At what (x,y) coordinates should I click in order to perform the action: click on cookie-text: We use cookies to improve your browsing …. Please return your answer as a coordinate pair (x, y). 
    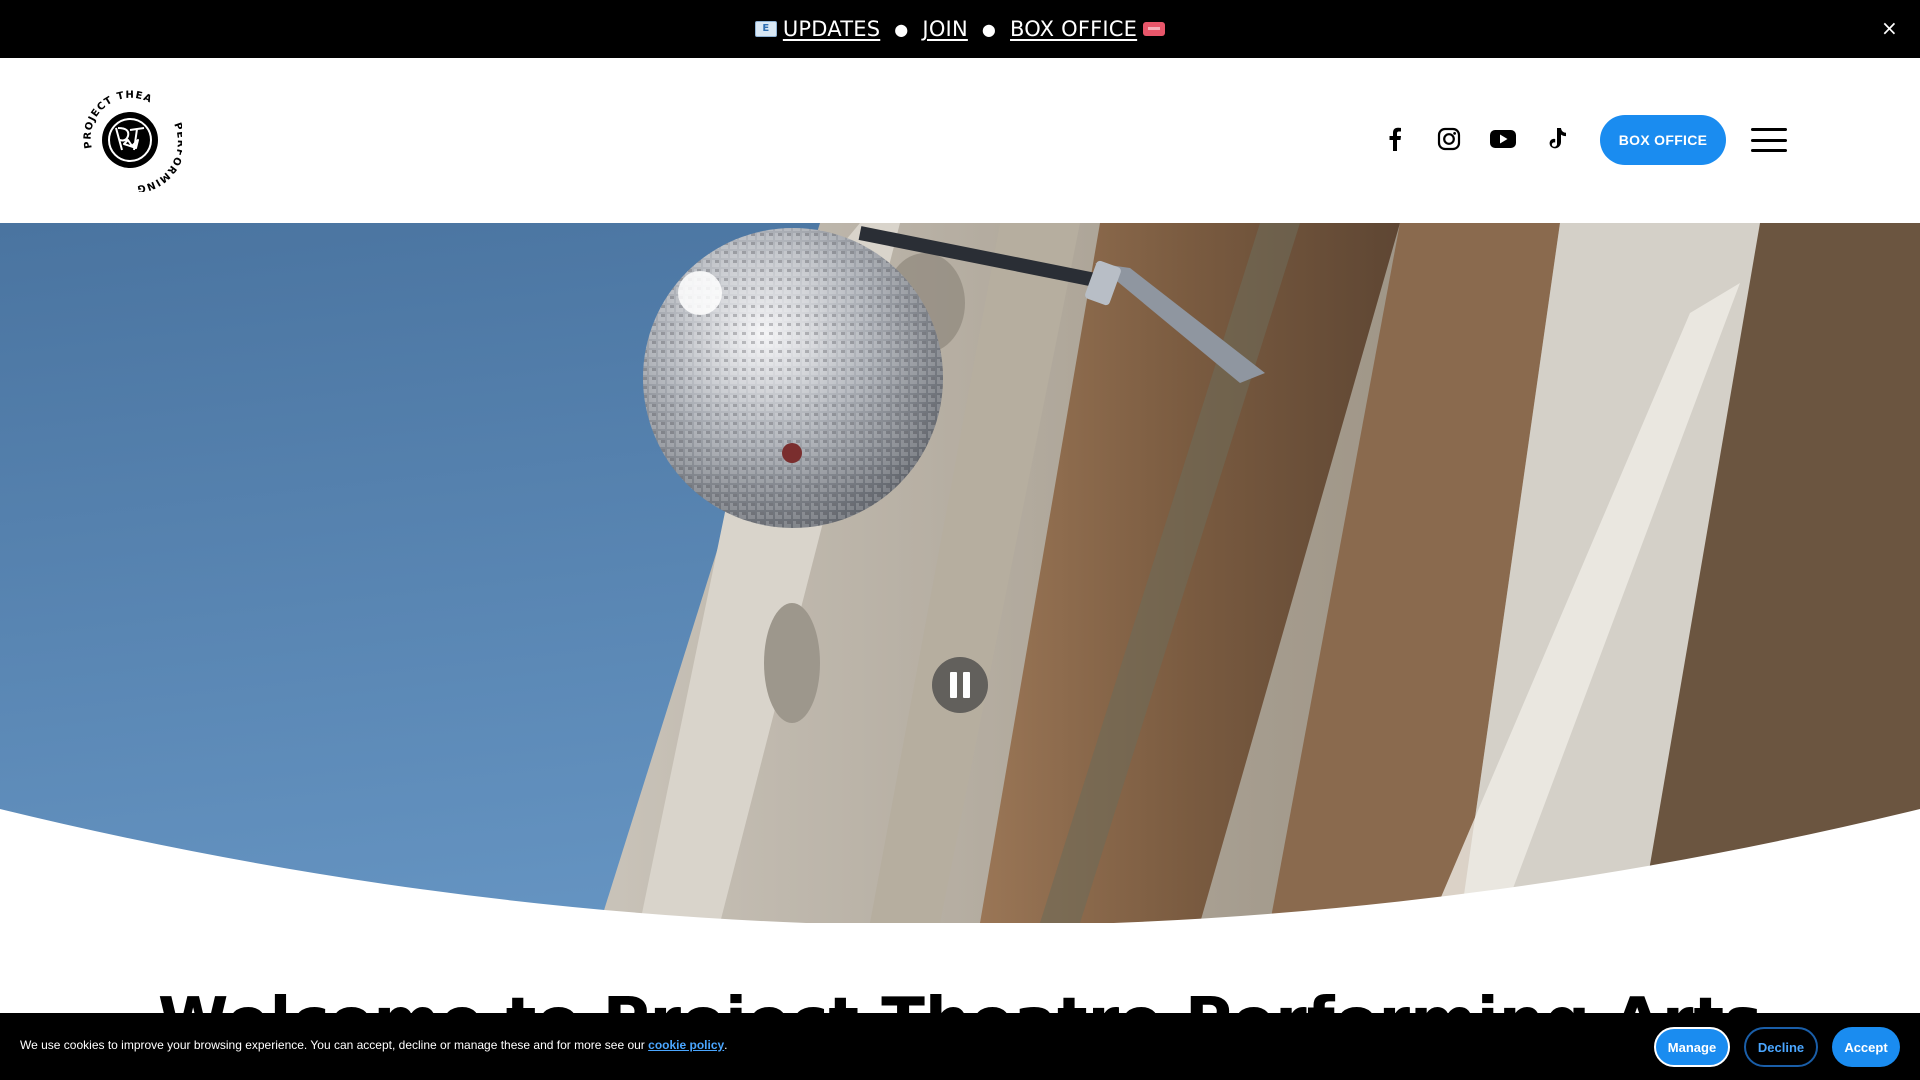
    Looking at the image, I should click on (334, 1045).